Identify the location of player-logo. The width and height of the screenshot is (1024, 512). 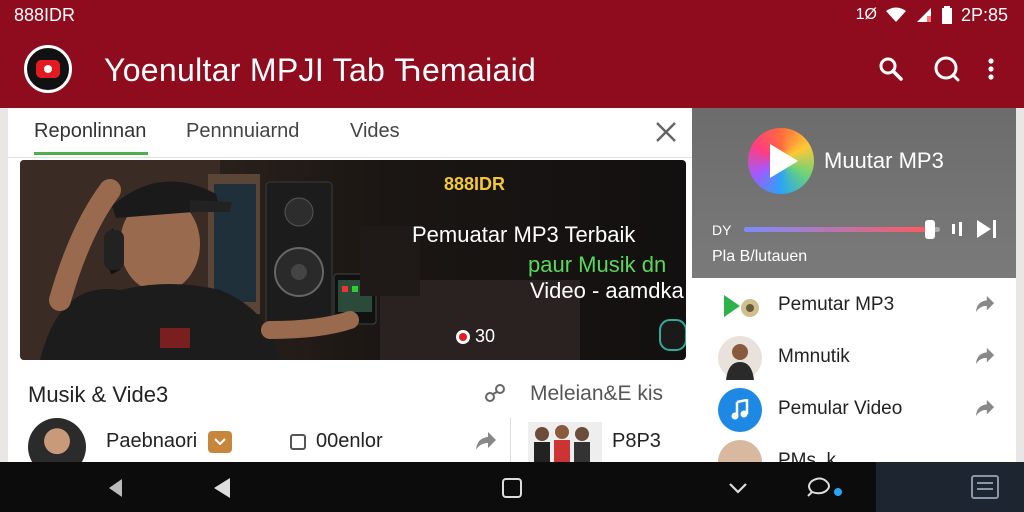
(781, 161).